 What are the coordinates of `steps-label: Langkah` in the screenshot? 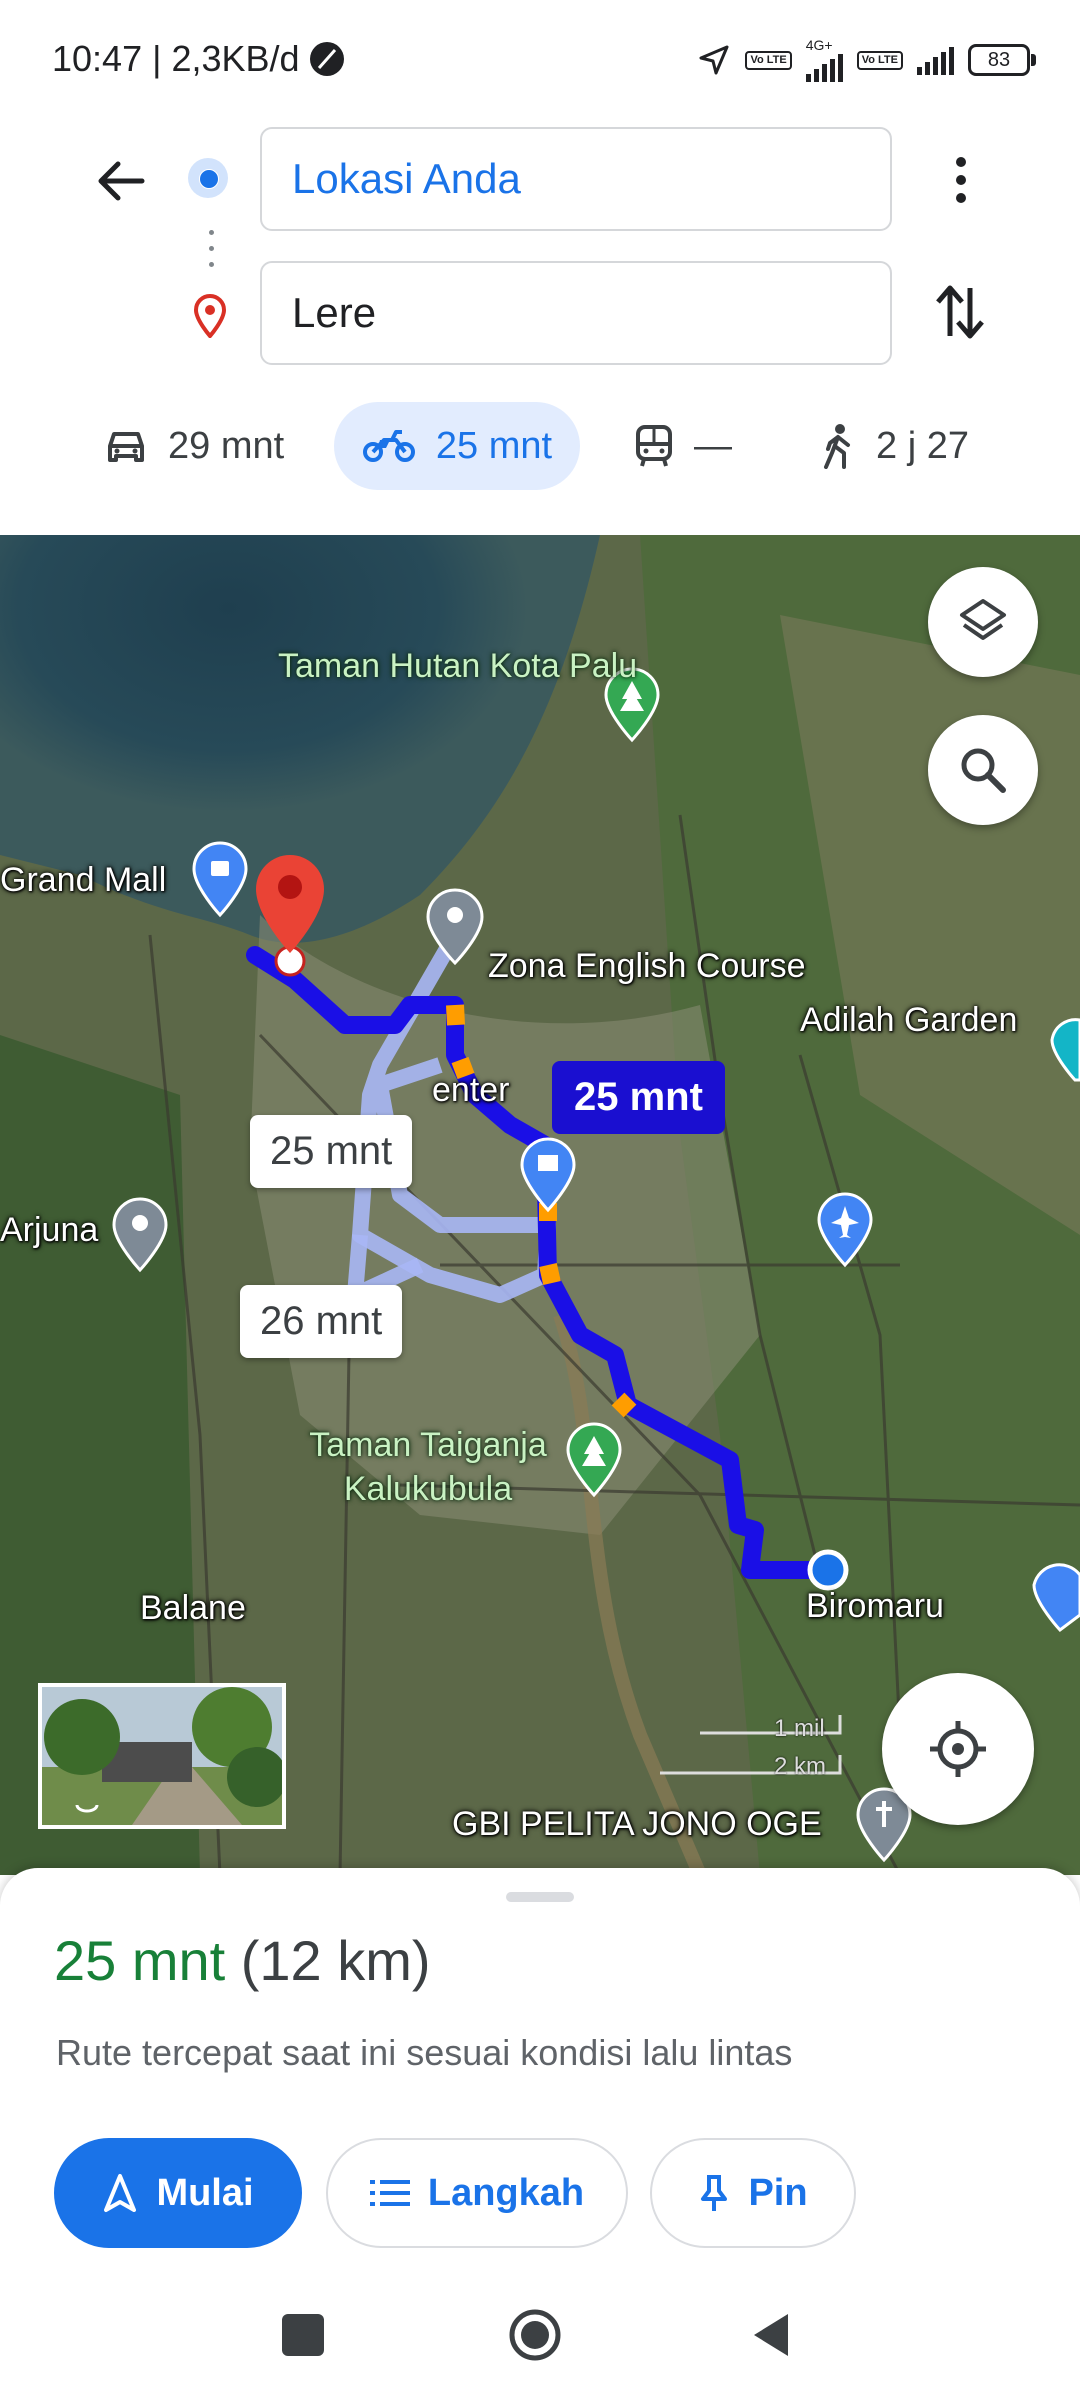 It's located at (506, 2192).